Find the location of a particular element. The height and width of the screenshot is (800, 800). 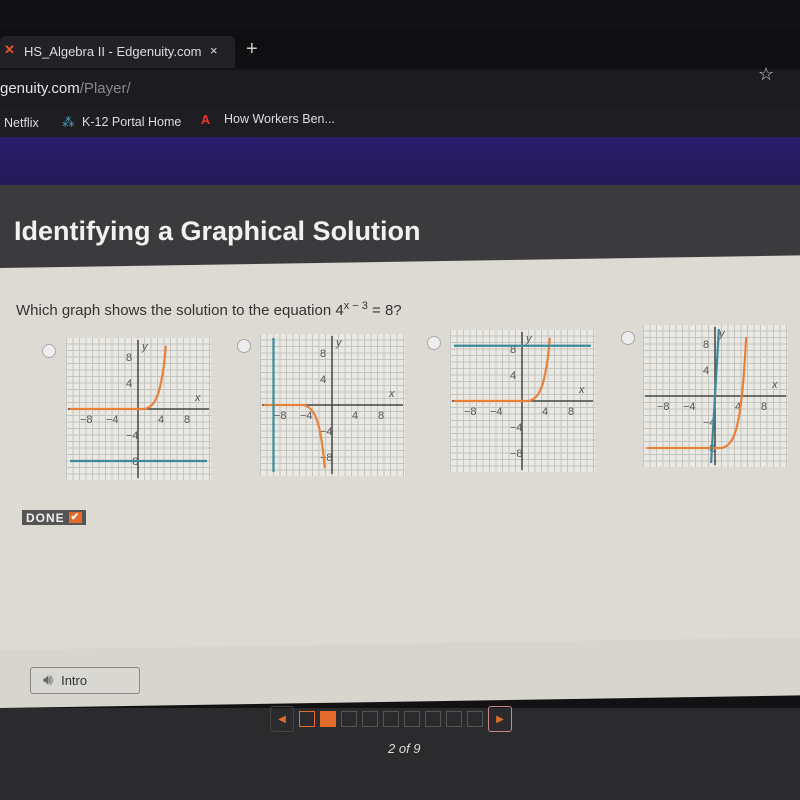

done-label: DONE is located at coordinates (45, 517).